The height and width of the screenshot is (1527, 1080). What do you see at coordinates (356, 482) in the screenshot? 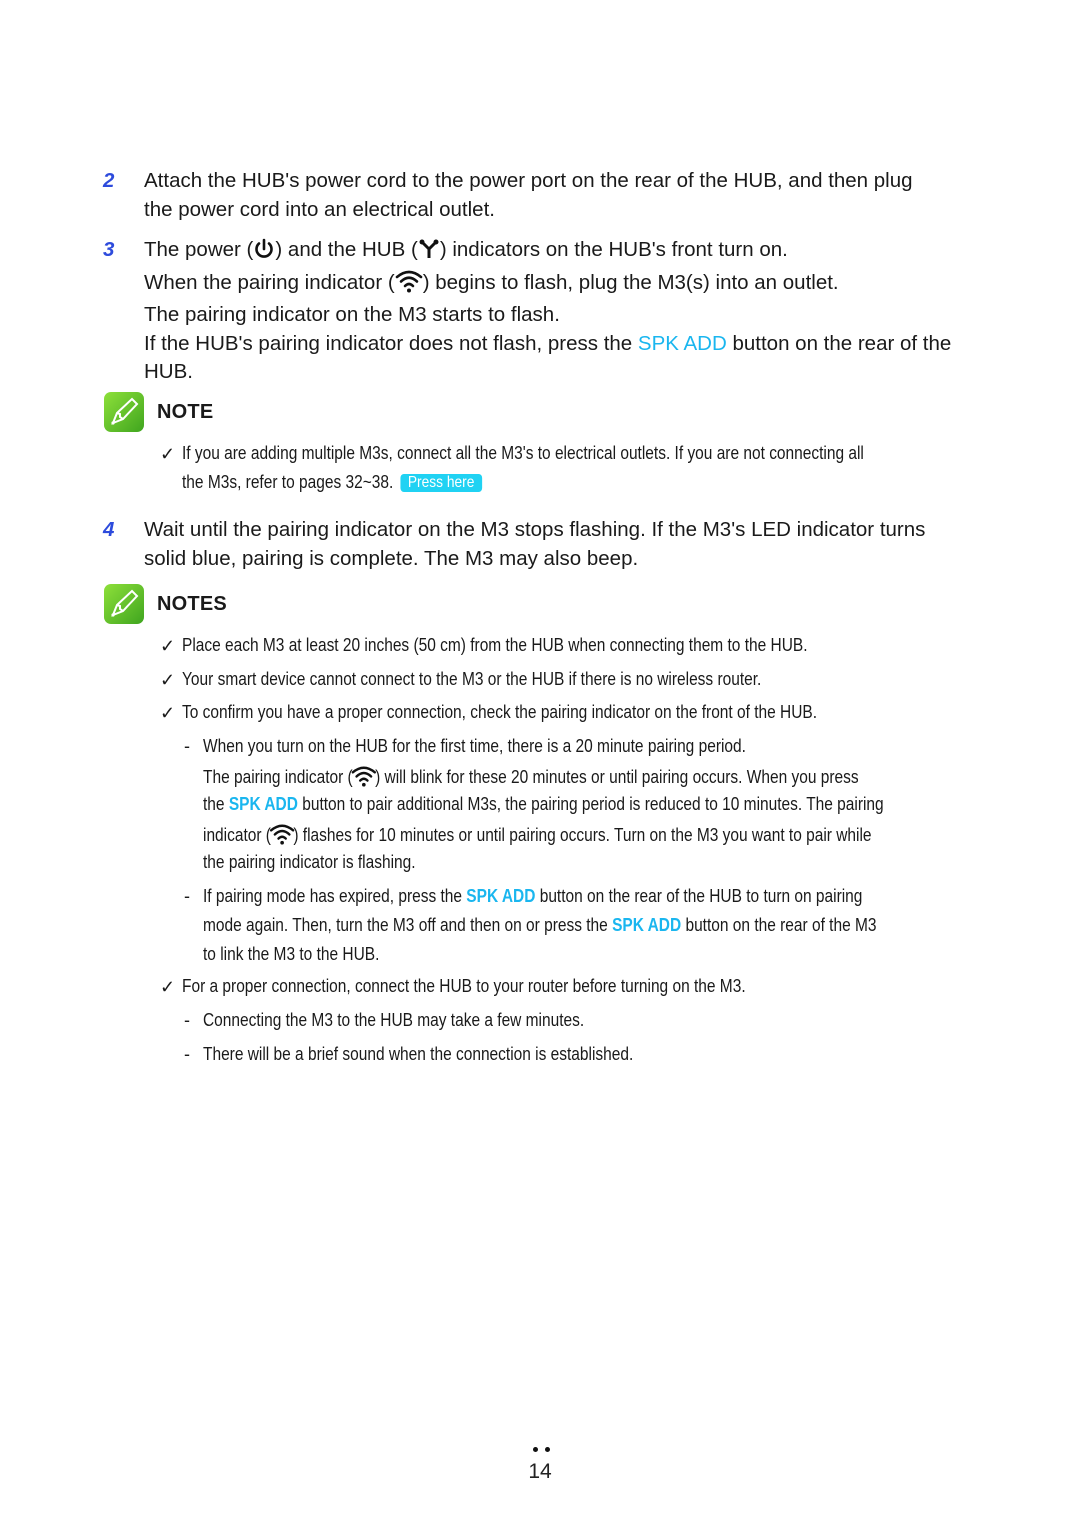
I see `note-text: the M3s, refer to pages 32~38. Press here` at bounding box center [356, 482].